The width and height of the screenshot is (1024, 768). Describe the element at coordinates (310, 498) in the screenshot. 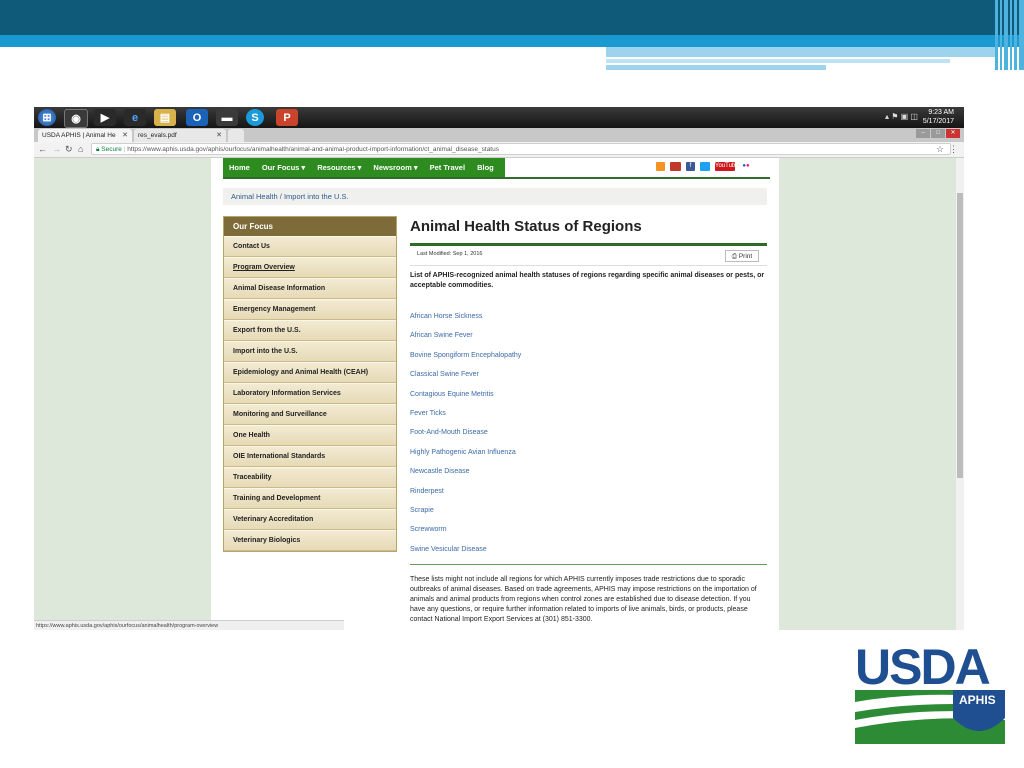

I see `sidebar-item-training: Training and Development` at that location.